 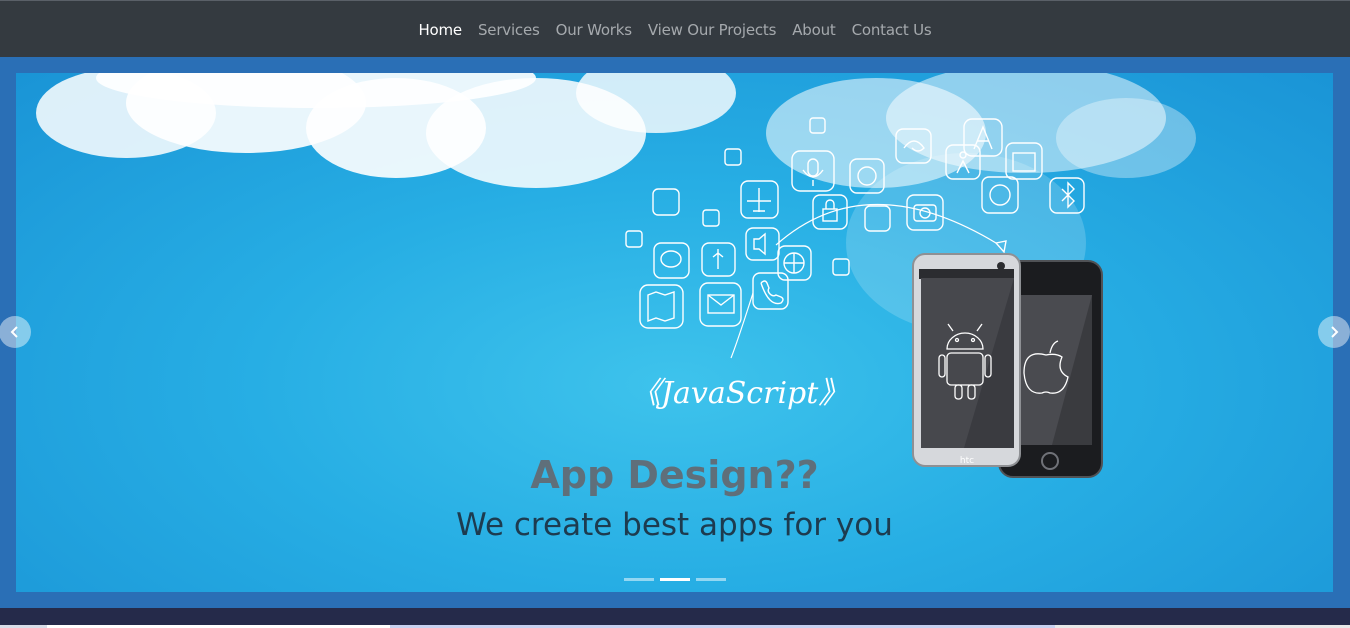 What do you see at coordinates (674, 525) in the screenshot?
I see `slide-subtitle: We create best apps for you` at bounding box center [674, 525].